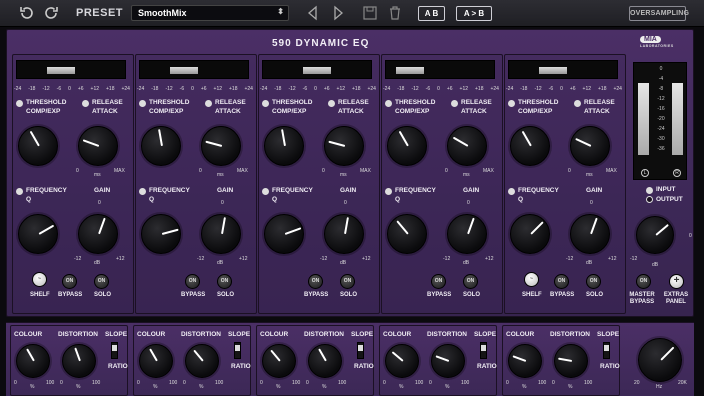 This screenshot has height=396, width=704. What do you see at coordinates (52, 13) in the screenshot?
I see `redo-icon` at bounding box center [52, 13].